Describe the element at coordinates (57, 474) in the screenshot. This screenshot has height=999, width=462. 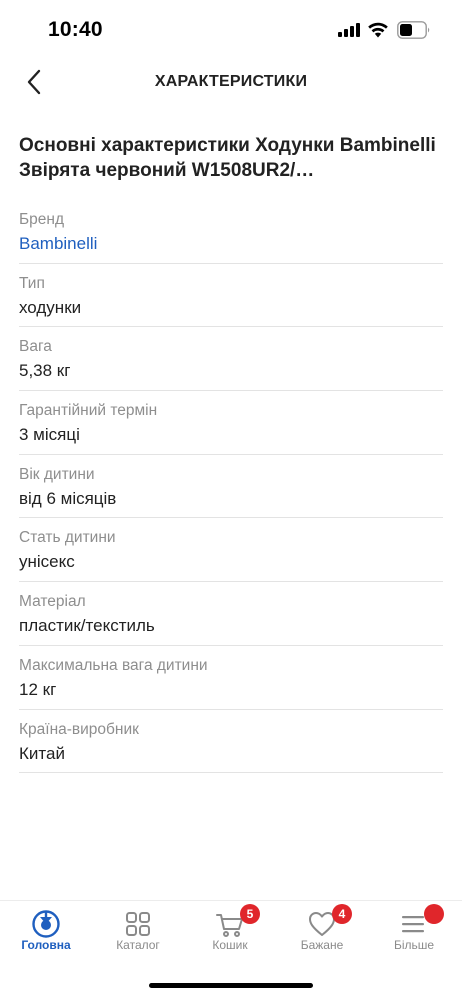
I see `spec-label: Вік дитини` at that location.